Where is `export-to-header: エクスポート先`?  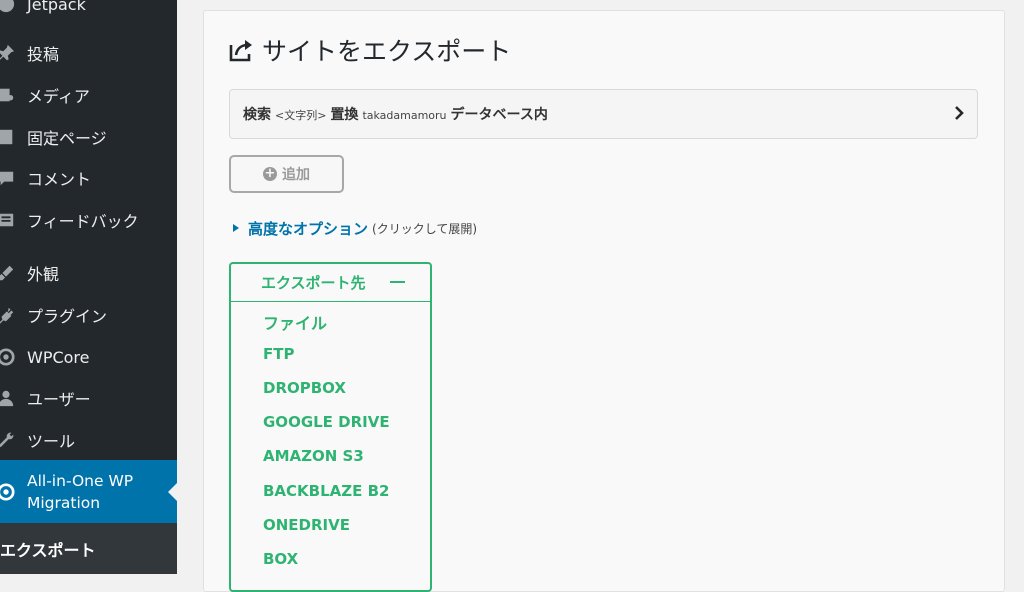
export-to-header: エクスポート先 is located at coordinates (330, 283).